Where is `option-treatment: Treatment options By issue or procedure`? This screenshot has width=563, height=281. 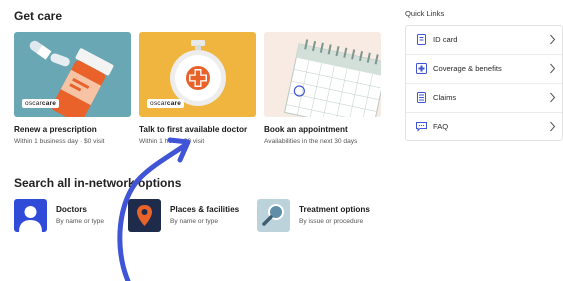
option-treatment: Treatment options By issue or procedure is located at coordinates (322, 216).